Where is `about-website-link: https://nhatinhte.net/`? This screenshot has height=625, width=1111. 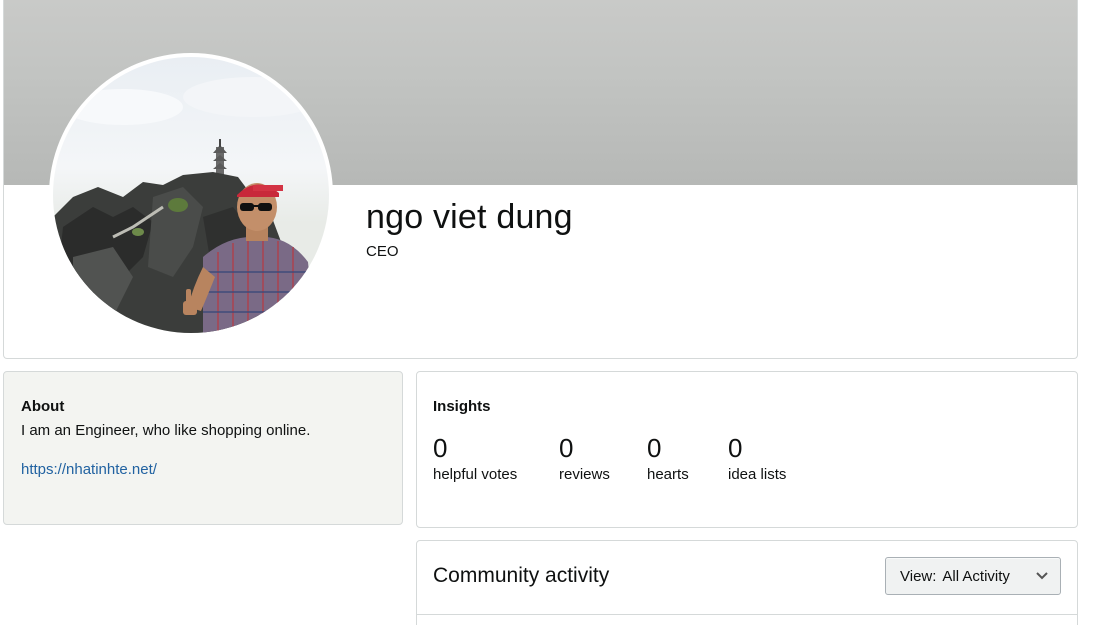
about-website-link: https://nhatinhte.net/ is located at coordinates (89, 469).